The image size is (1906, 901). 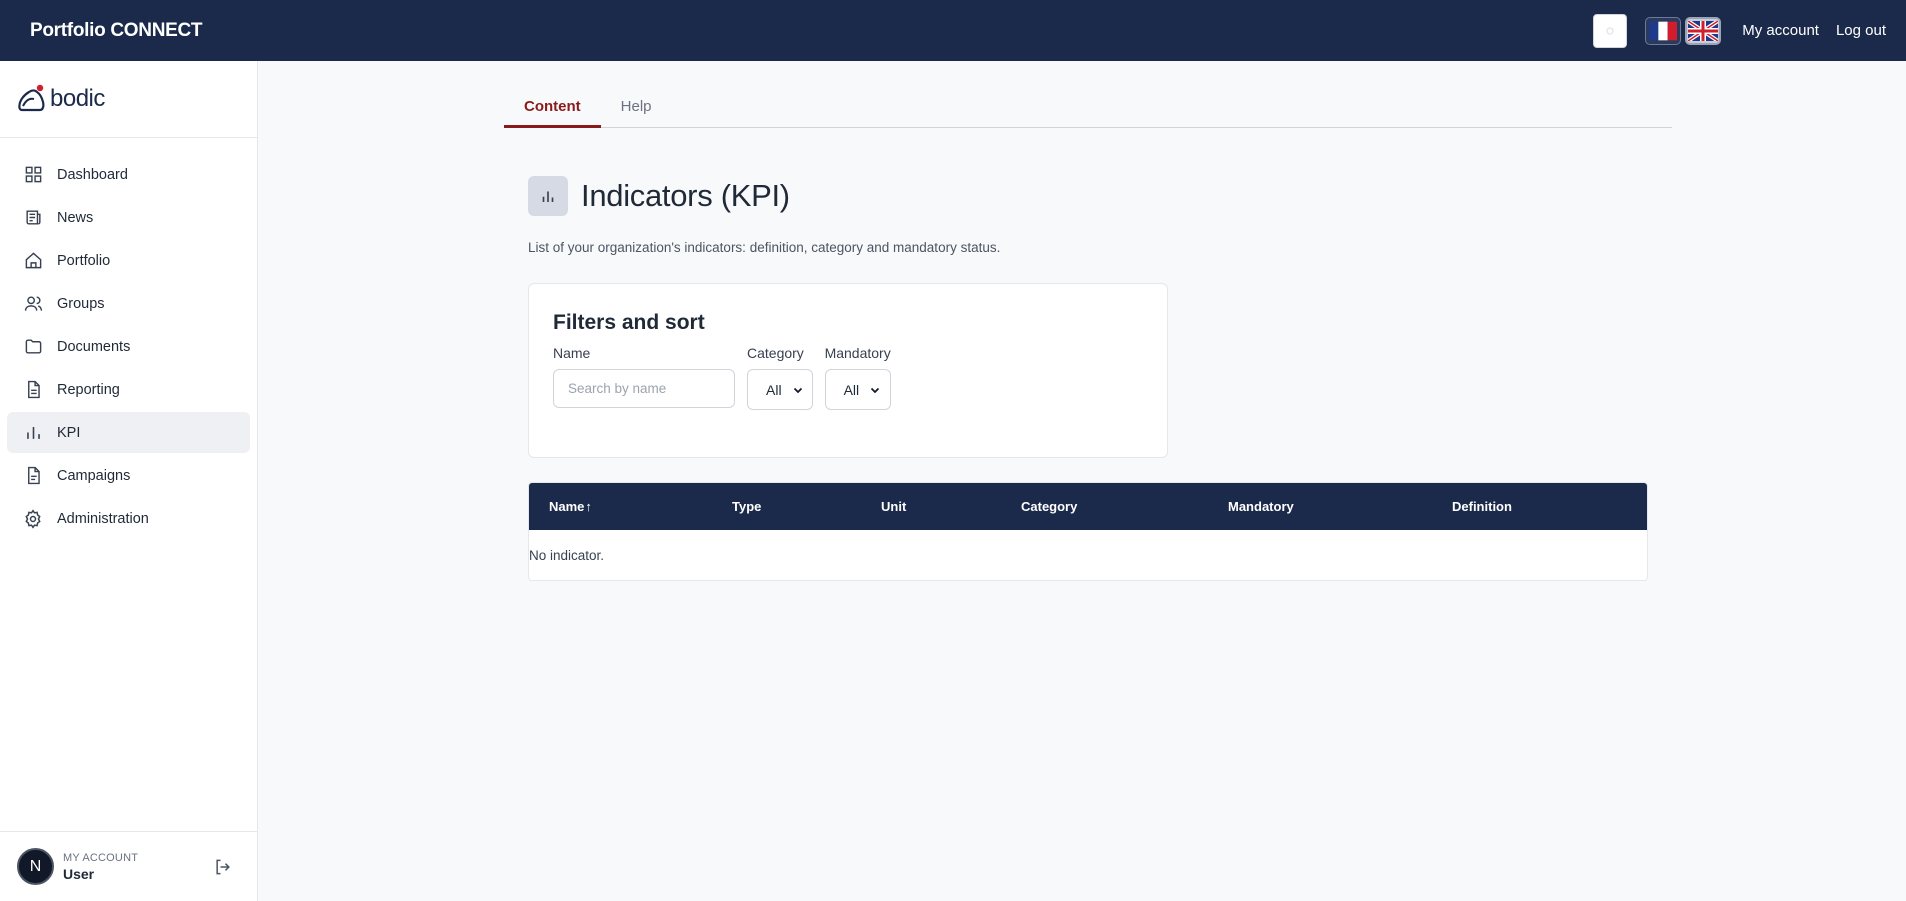 I want to click on newspaper-icon, so click(x=33, y=218).